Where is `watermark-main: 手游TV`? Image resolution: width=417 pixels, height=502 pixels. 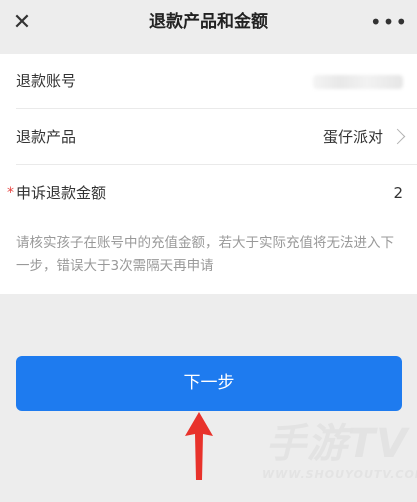 watermark-main: 手游TV is located at coordinates (337, 444).